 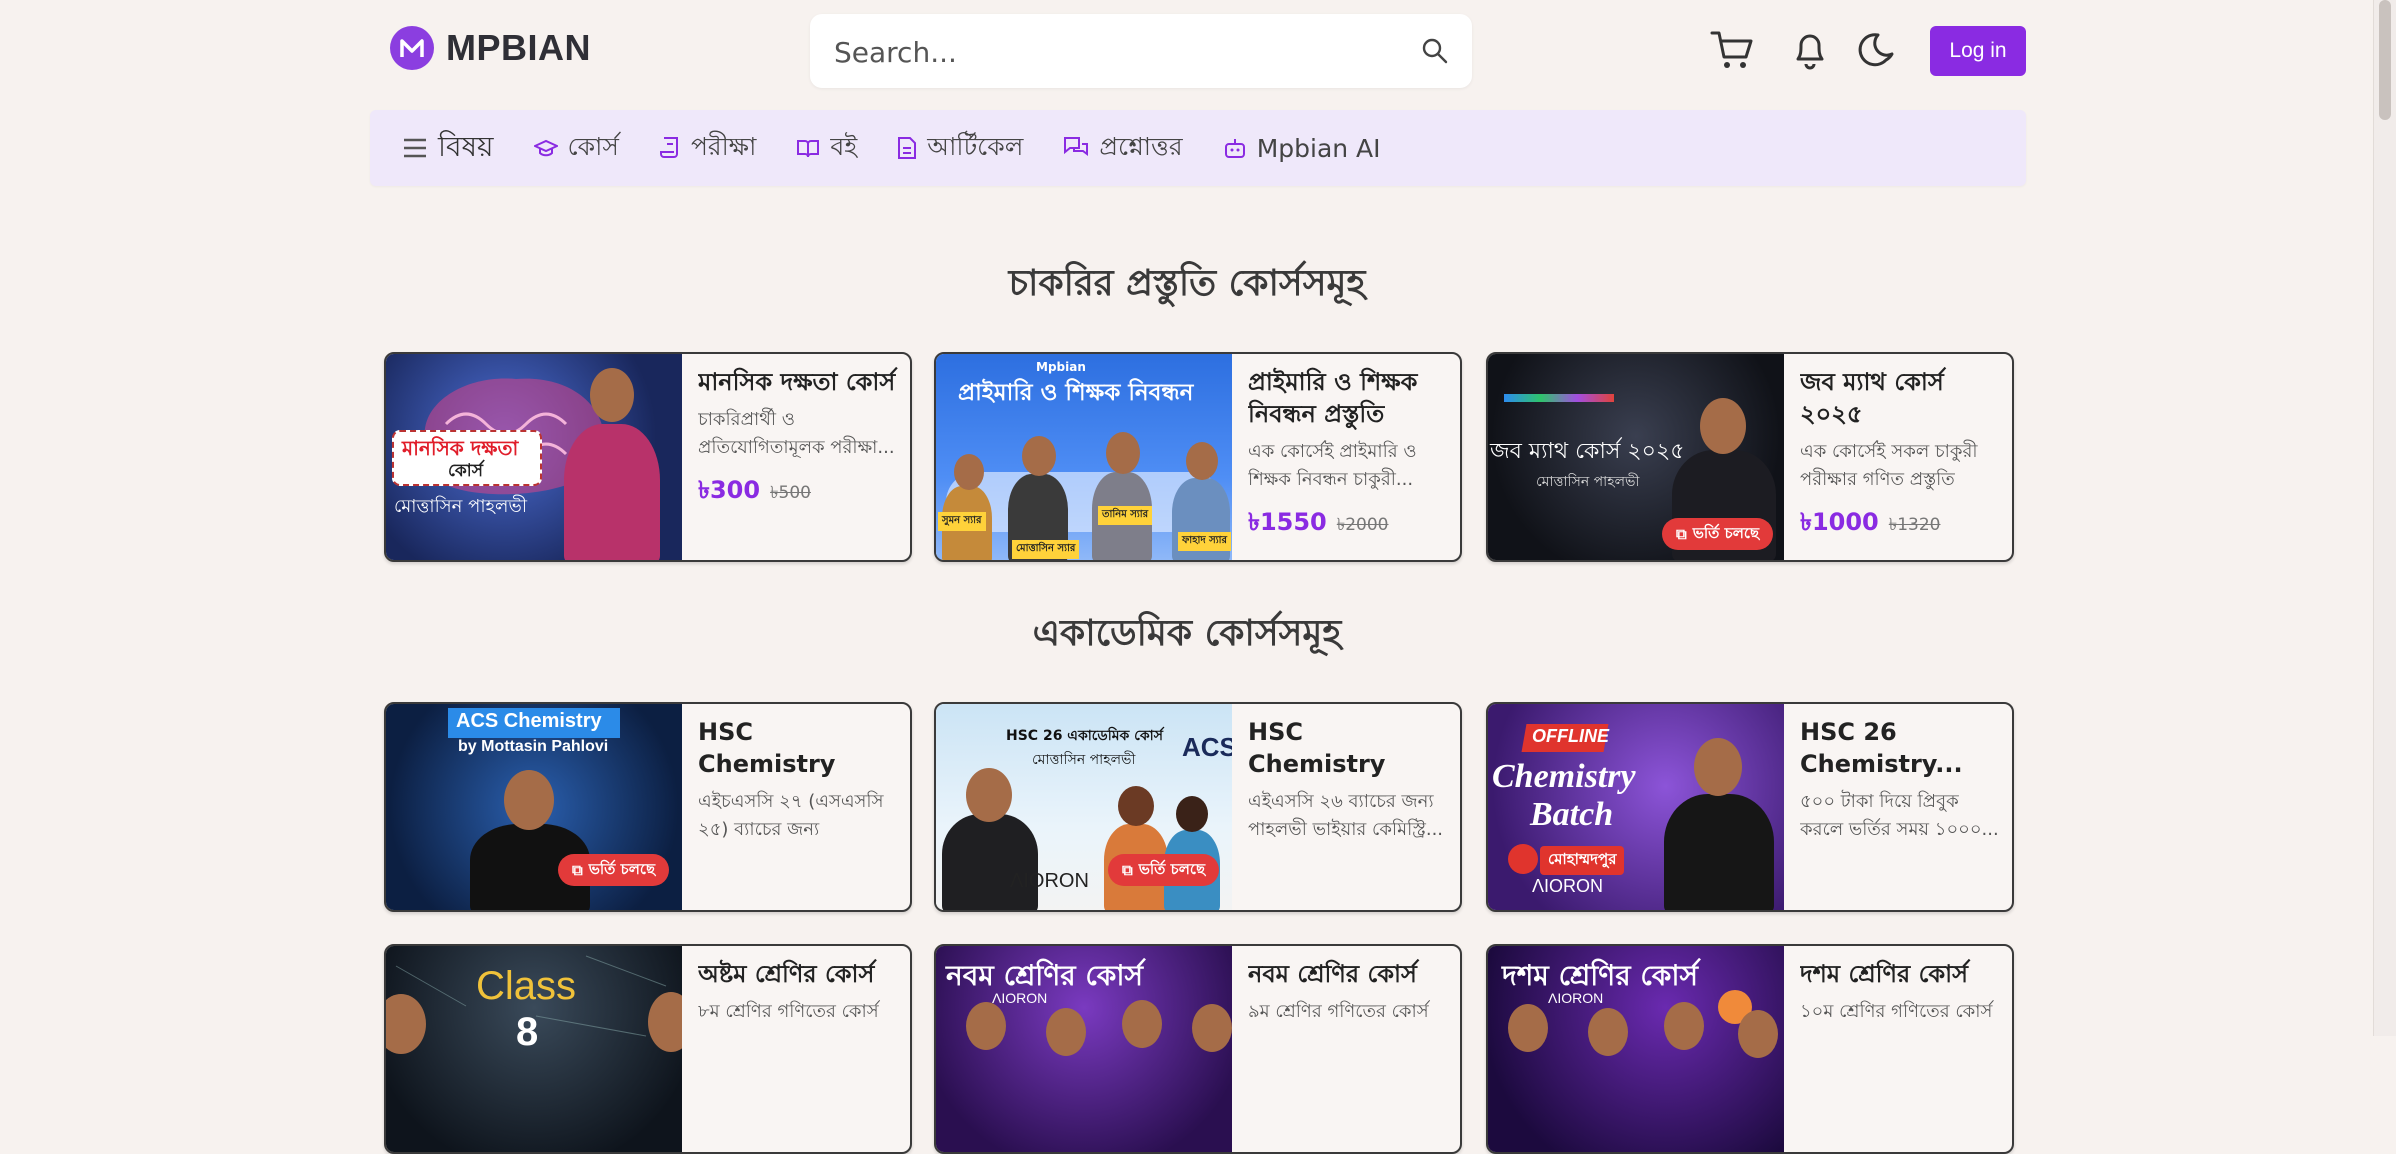 What do you see at coordinates (788, 1011) in the screenshot?
I see `course-description: ৮ম শ্রেণির গণিতের কোর্স` at bounding box center [788, 1011].